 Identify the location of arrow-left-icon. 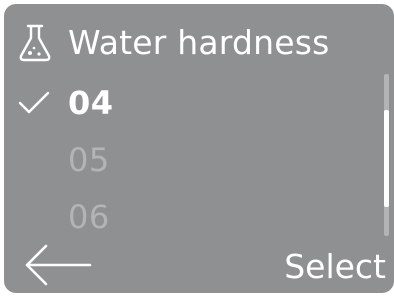
(58, 267).